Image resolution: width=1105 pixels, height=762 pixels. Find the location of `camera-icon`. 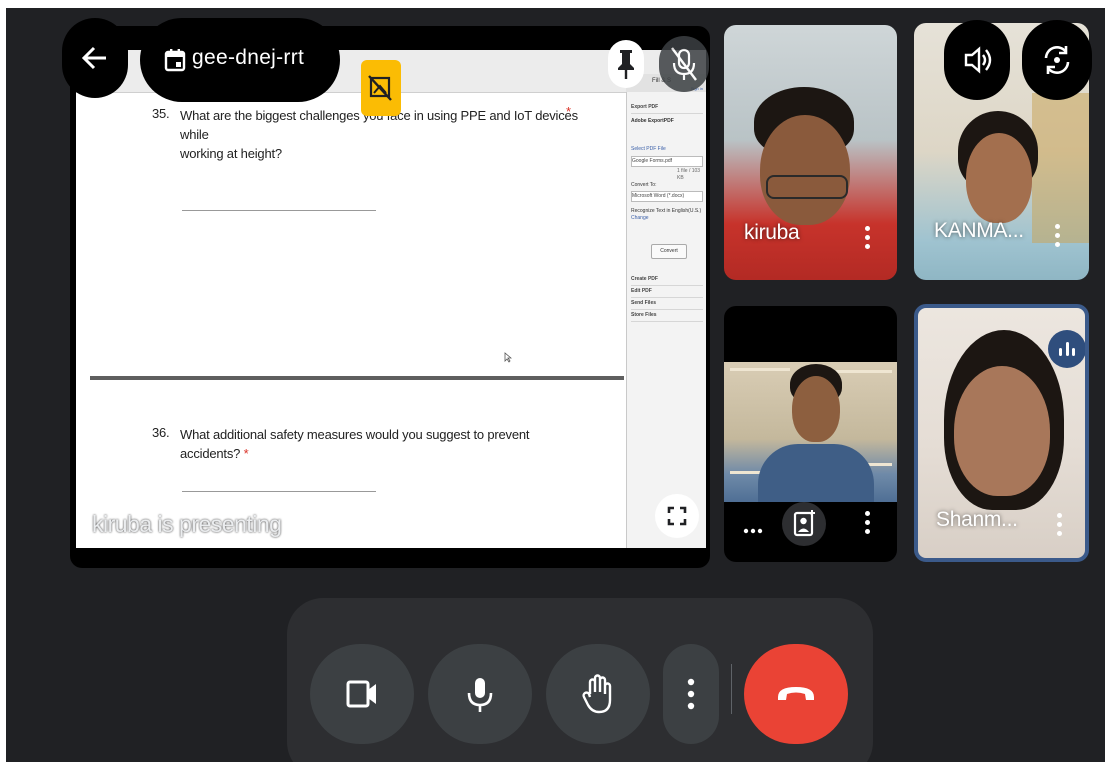

camera-icon is located at coordinates (361, 694).